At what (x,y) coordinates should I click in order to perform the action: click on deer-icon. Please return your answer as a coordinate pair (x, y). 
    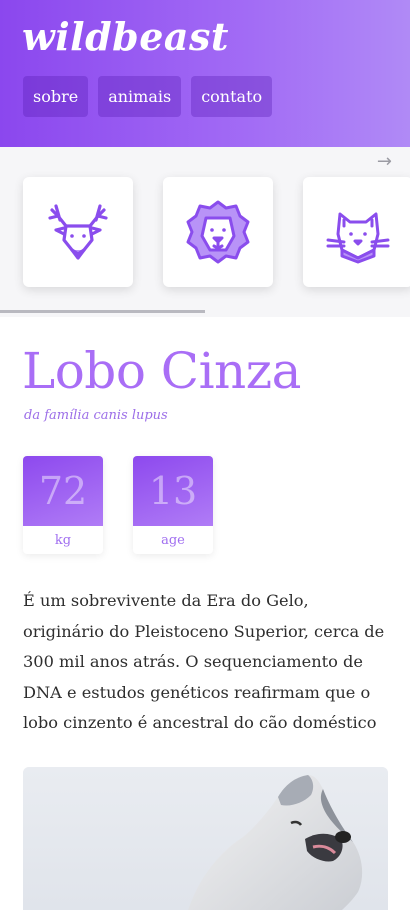
    Looking at the image, I should click on (78, 232).